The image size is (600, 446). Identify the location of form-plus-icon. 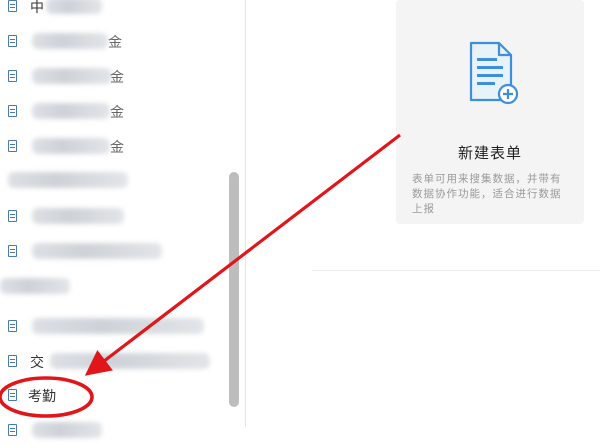
(494, 73).